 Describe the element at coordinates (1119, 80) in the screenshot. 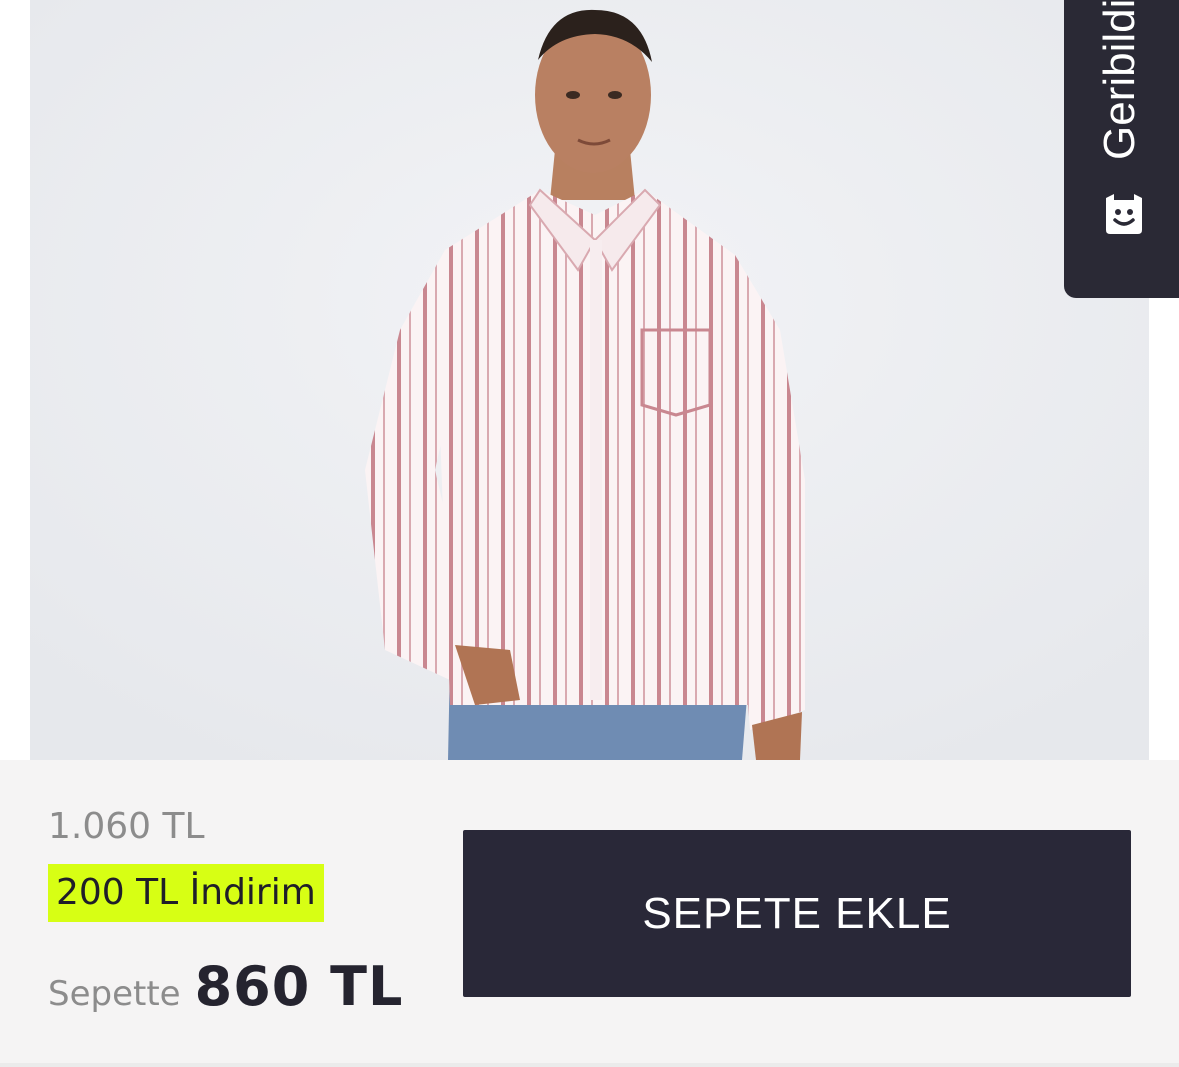

I see `feedback-label: Geribildirim` at that location.